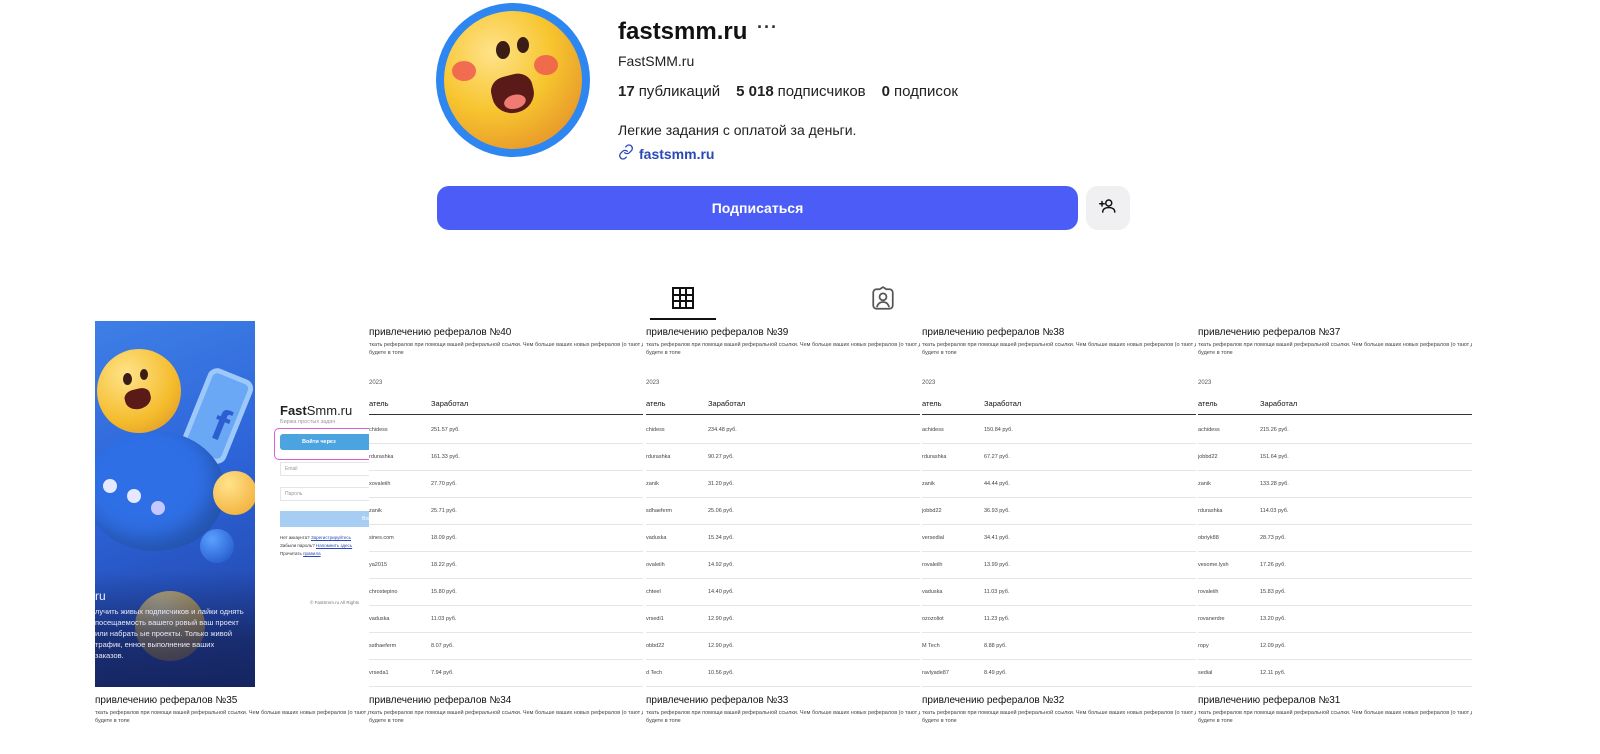  What do you see at coordinates (444, 484) in the screenshot?
I see `row-earned: 27.70 руб.` at bounding box center [444, 484].